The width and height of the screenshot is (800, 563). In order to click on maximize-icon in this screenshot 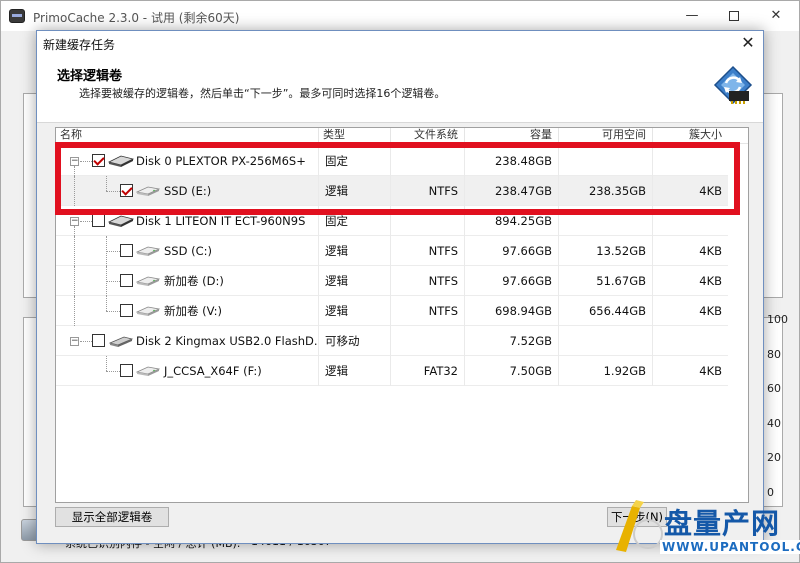, I will do `click(734, 15)`.